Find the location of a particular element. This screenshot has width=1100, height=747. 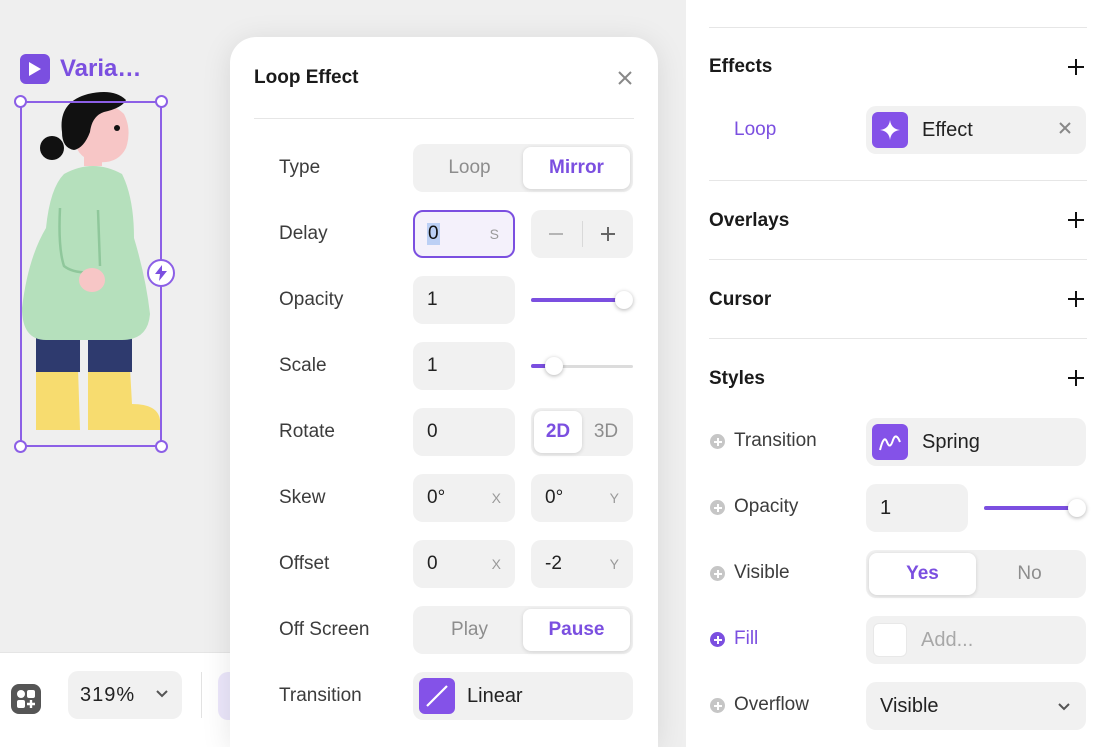

skew-y-value: 0° is located at coordinates (554, 497).